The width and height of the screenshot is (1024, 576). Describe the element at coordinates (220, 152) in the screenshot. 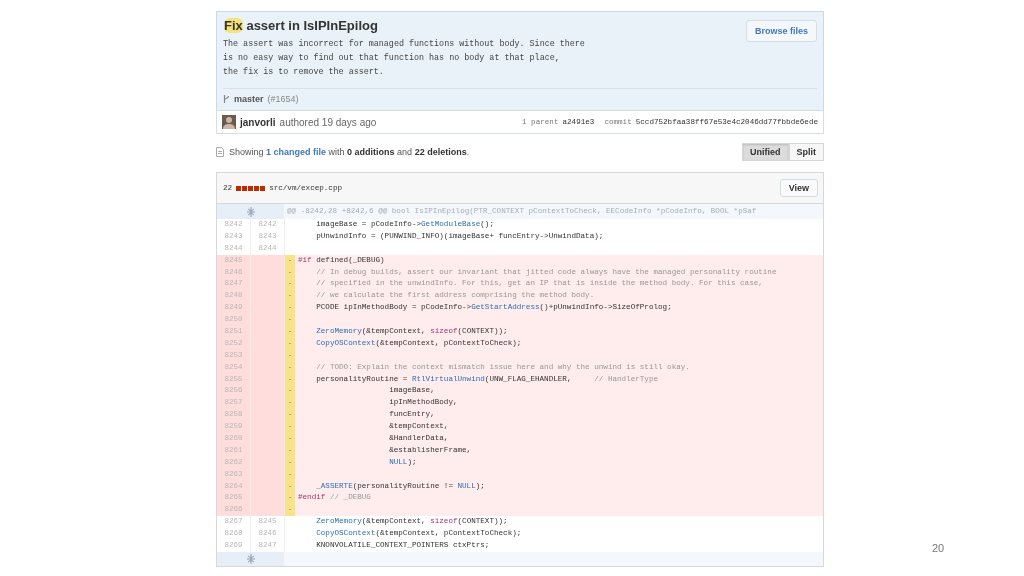

I see `file-icon` at that location.